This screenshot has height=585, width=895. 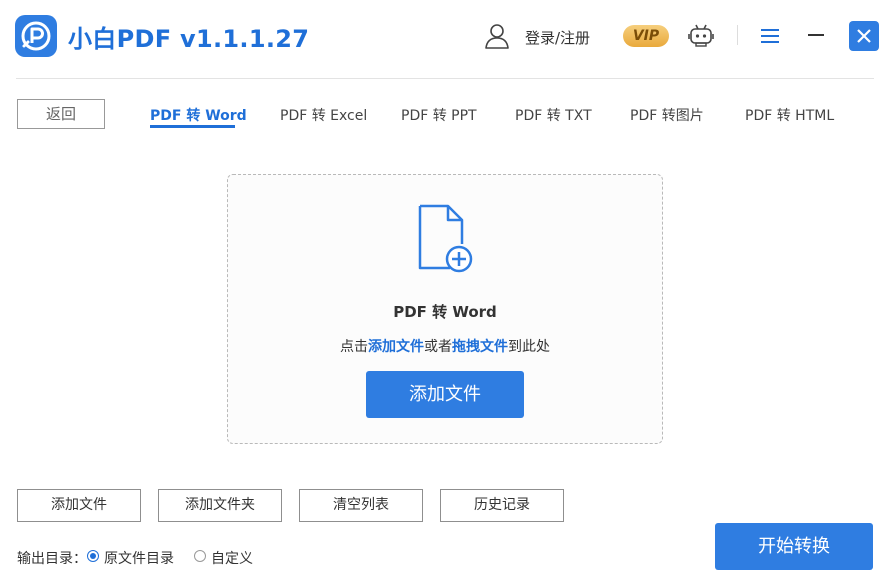 I want to click on clear-list-button: 清空列表, so click(x=361, y=505).